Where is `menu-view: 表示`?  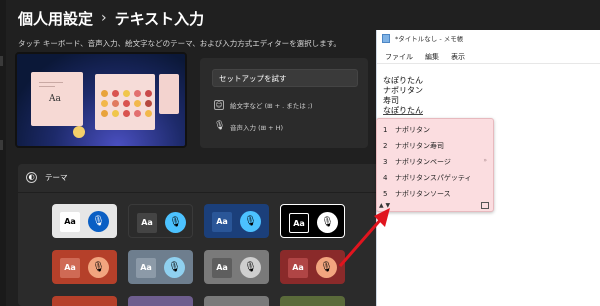
menu-view: 表示 is located at coordinates (458, 56).